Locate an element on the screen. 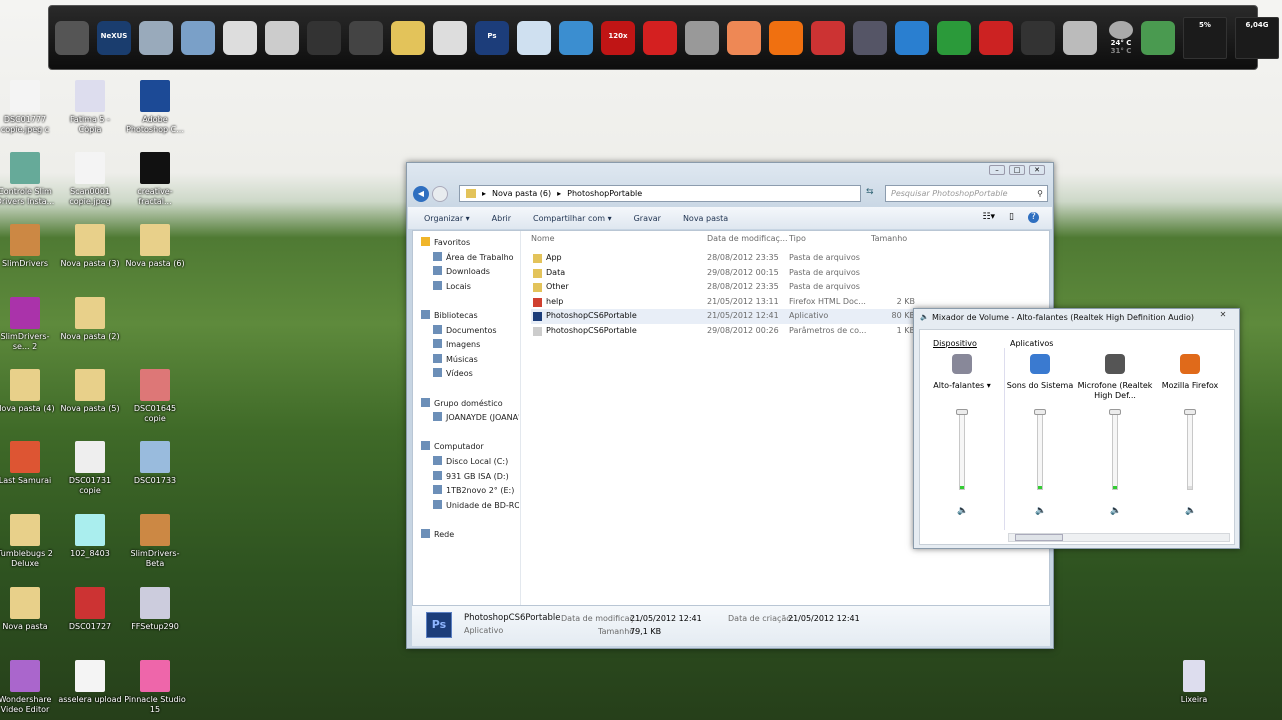  toolbar-button: Compartilhar com ▾ is located at coordinates (572, 218).